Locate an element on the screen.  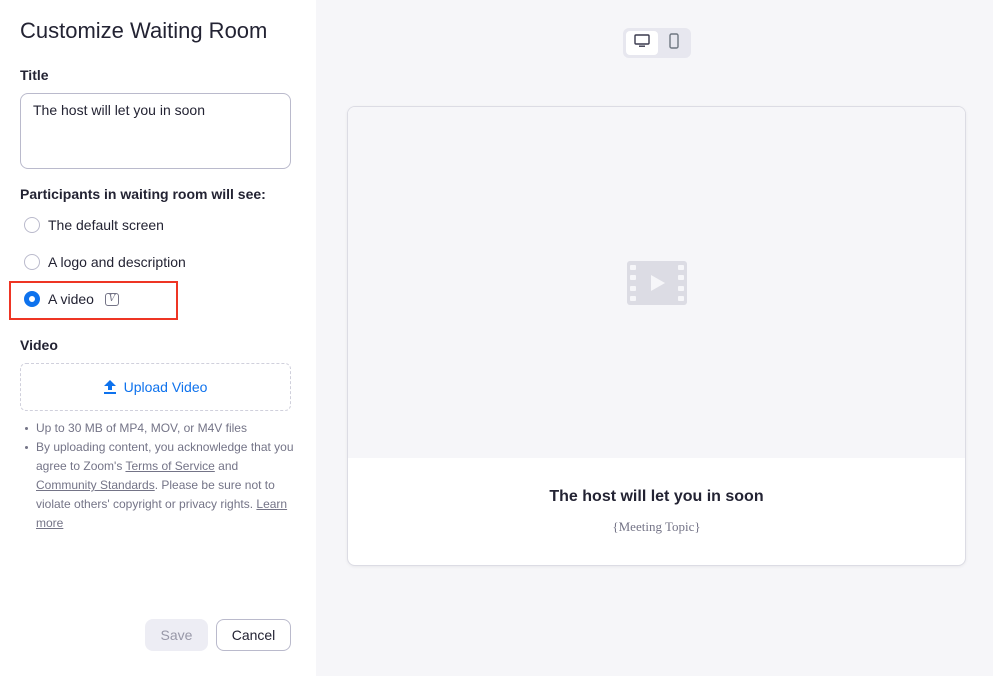
option-label: The default screen is located at coordinates (106, 225).